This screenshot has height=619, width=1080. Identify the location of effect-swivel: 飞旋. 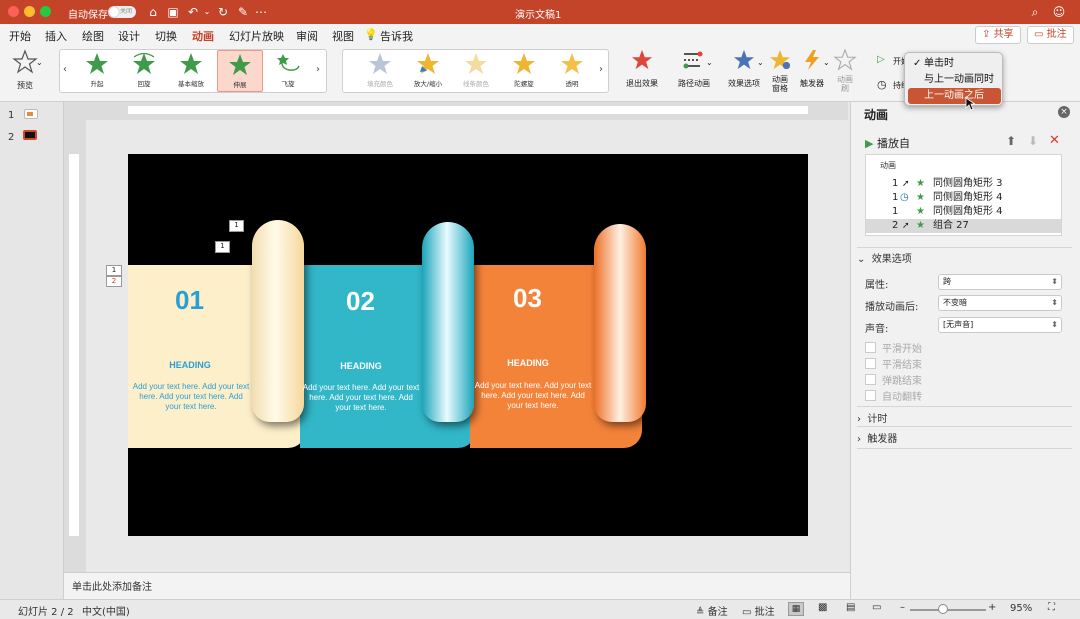
(288, 71).